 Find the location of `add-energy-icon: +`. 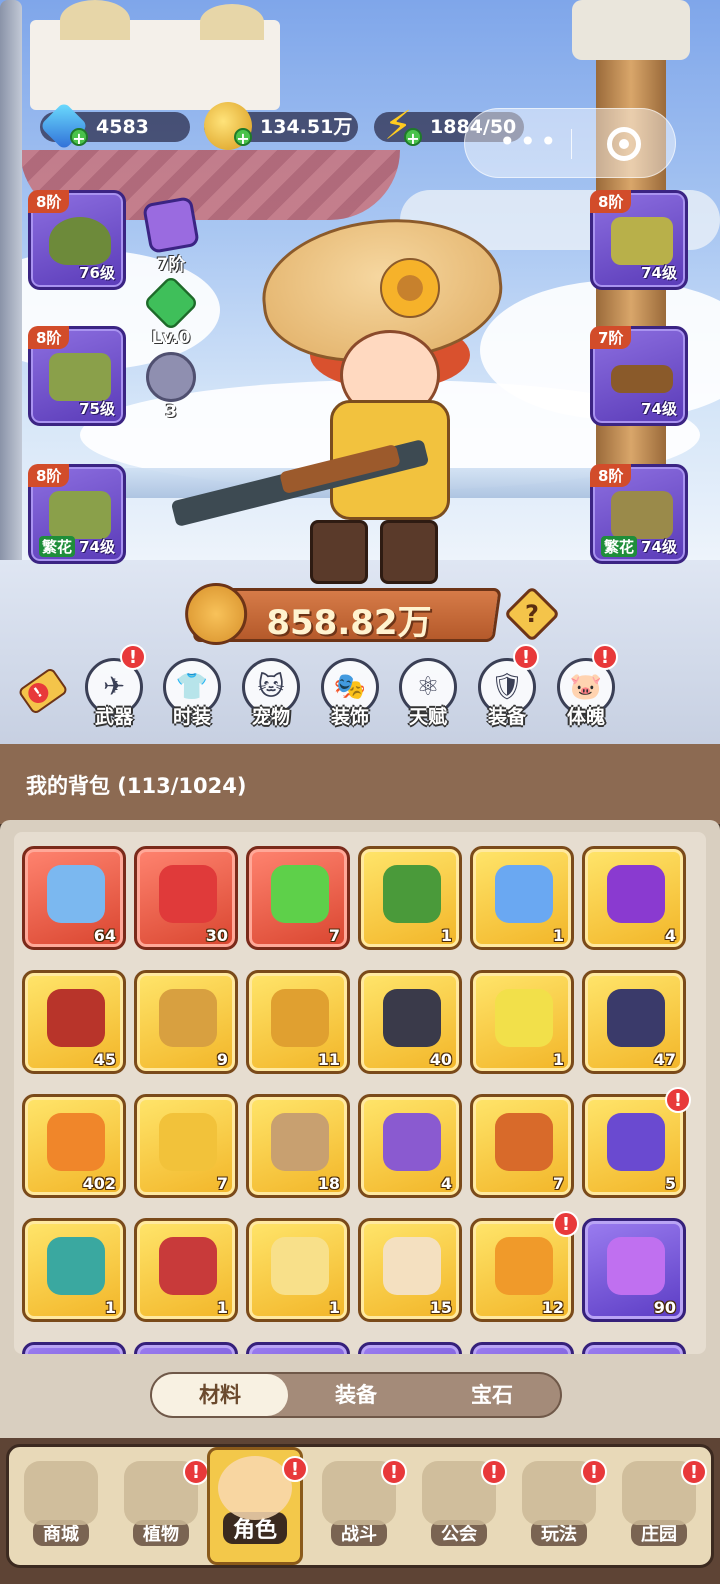

add-energy-icon: + is located at coordinates (413, 137).